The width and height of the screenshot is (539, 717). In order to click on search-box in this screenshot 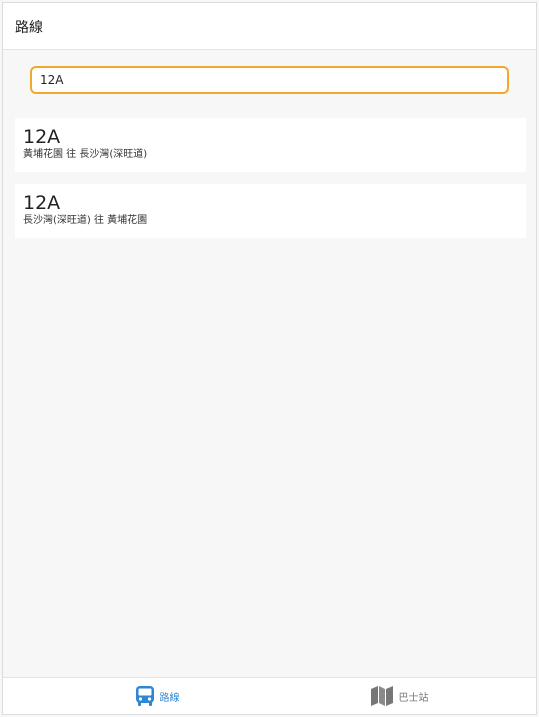, I will do `click(269, 80)`.